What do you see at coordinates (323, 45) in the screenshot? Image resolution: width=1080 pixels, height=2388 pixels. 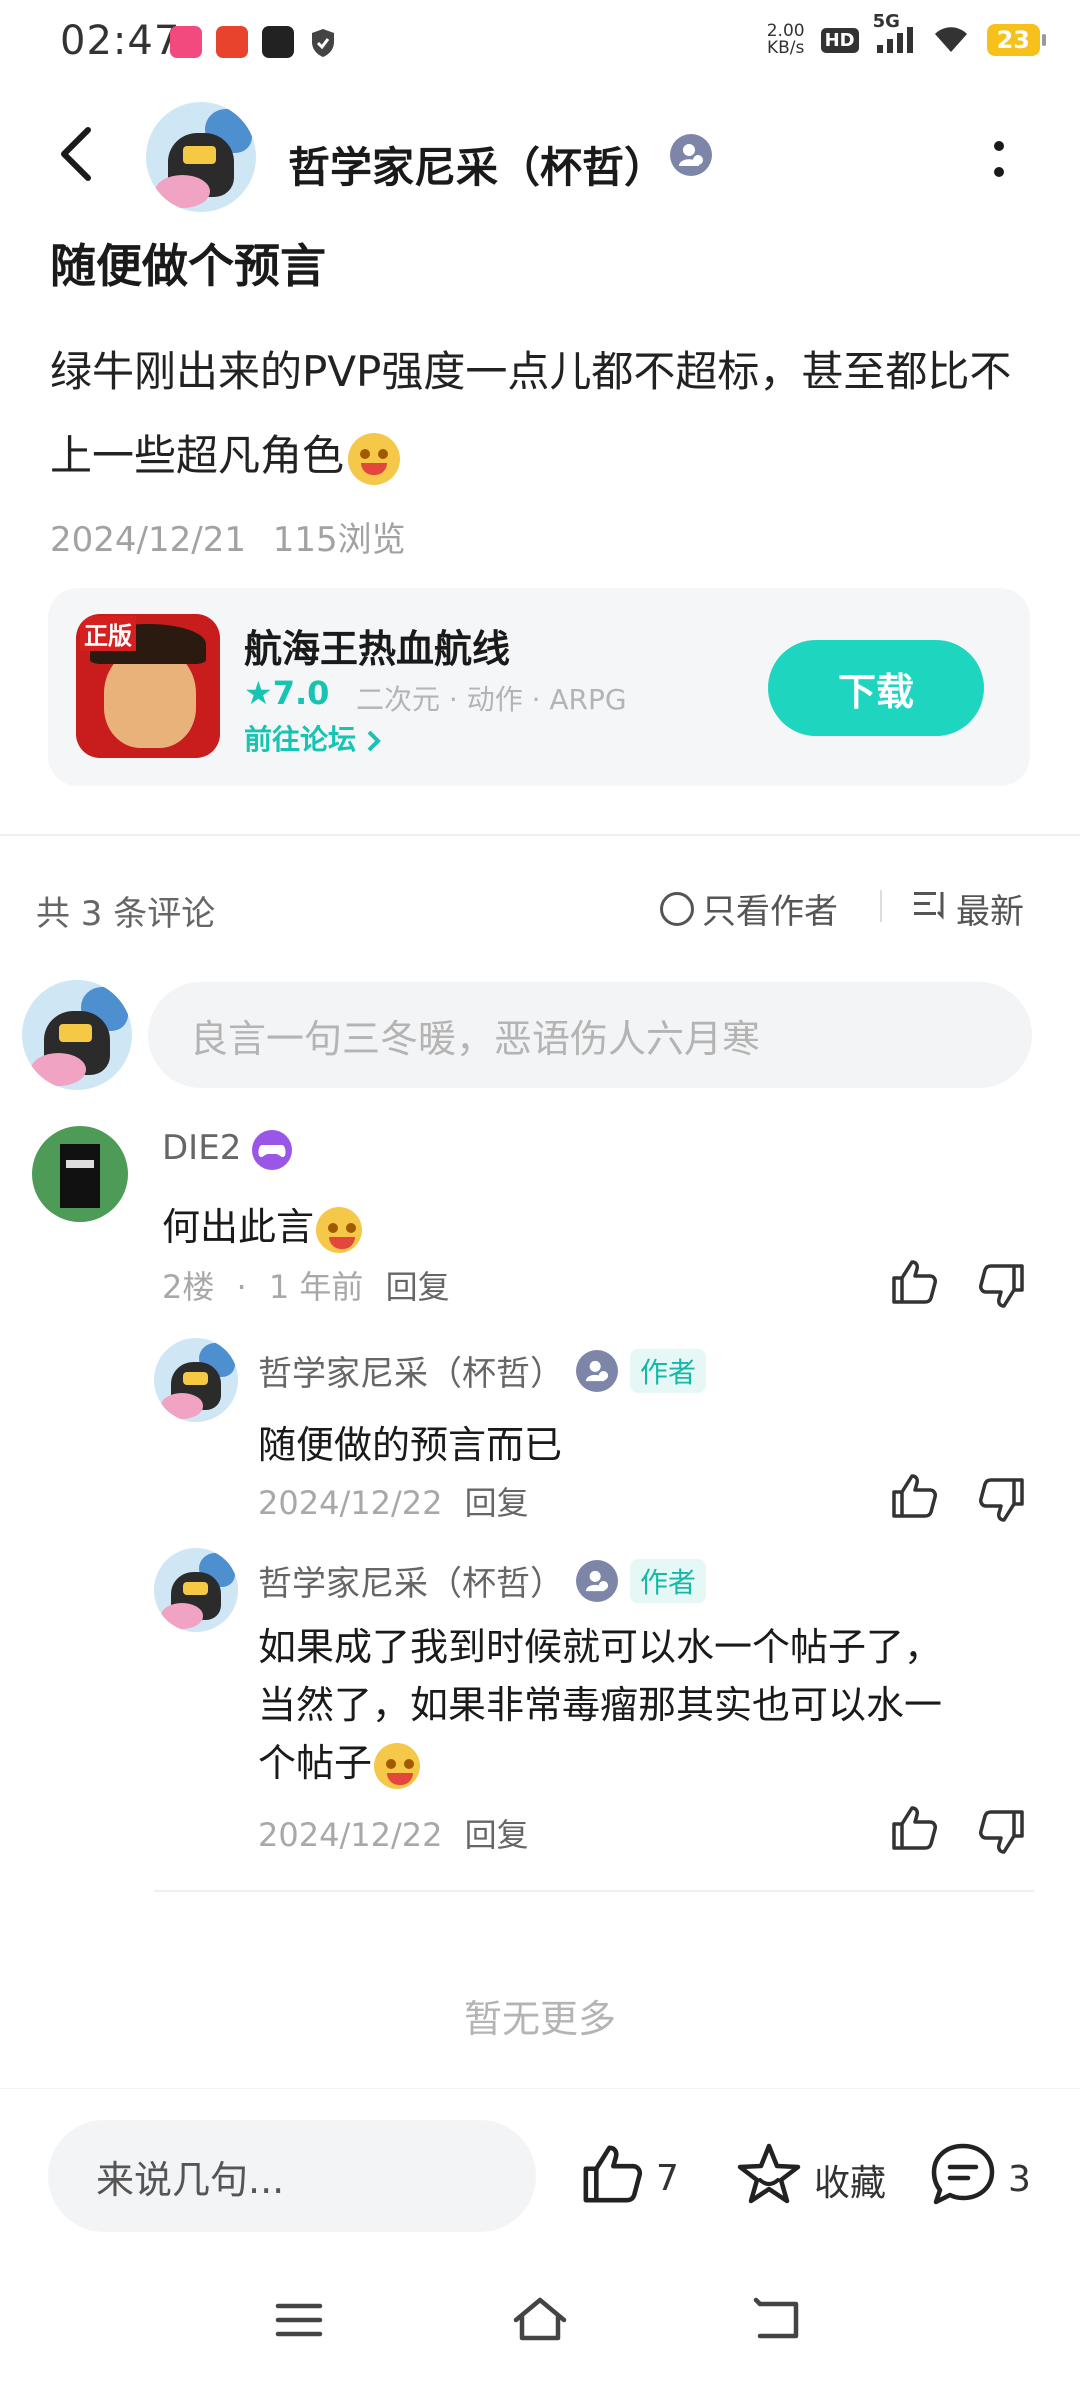 I see `shield-icon` at bounding box center [323, 45].